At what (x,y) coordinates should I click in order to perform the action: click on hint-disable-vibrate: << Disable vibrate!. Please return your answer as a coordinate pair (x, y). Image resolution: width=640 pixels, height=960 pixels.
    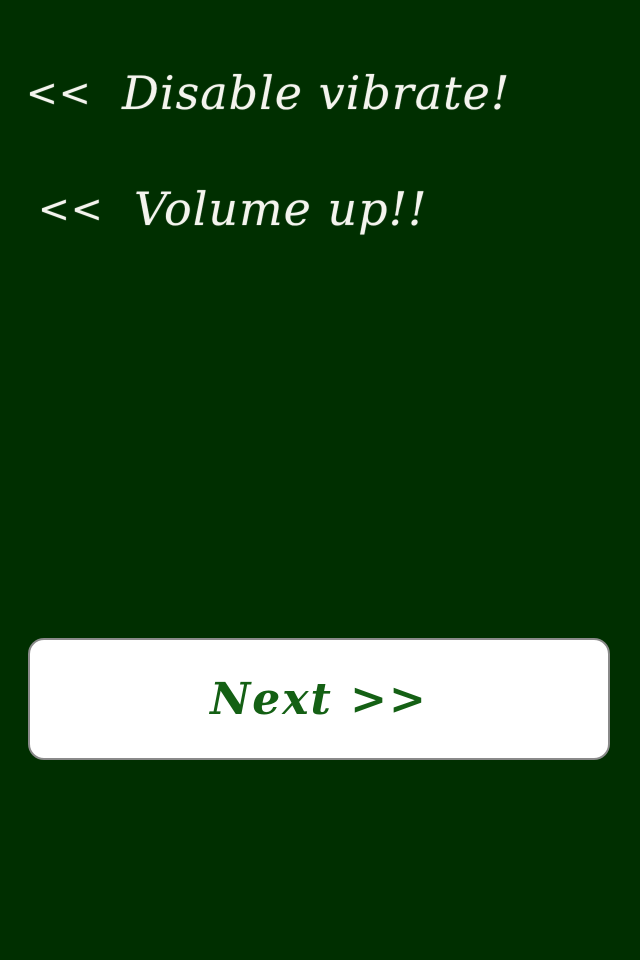
    Looking at the image, I should click on (268, 93).